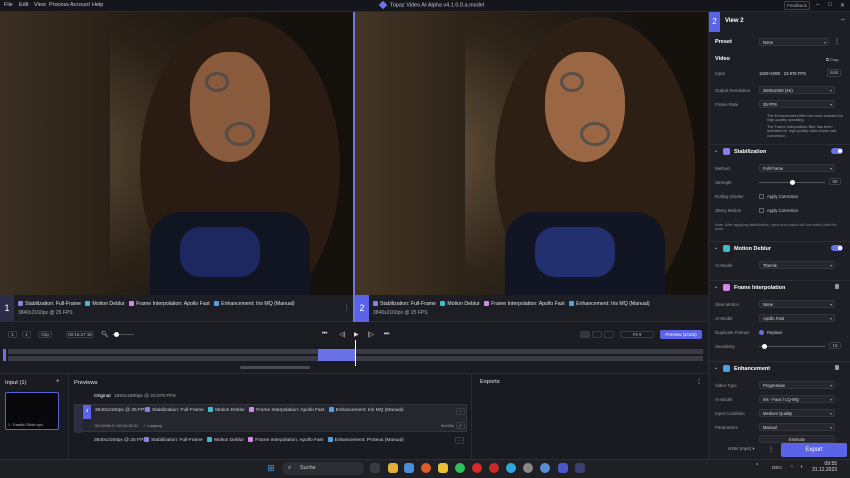 This screenshot has height=478, width=850. What do you see at coordinates (761, 196) in the screenshot?
I see `rolling-shutter-checkbox` at bounding box center [761, 196].